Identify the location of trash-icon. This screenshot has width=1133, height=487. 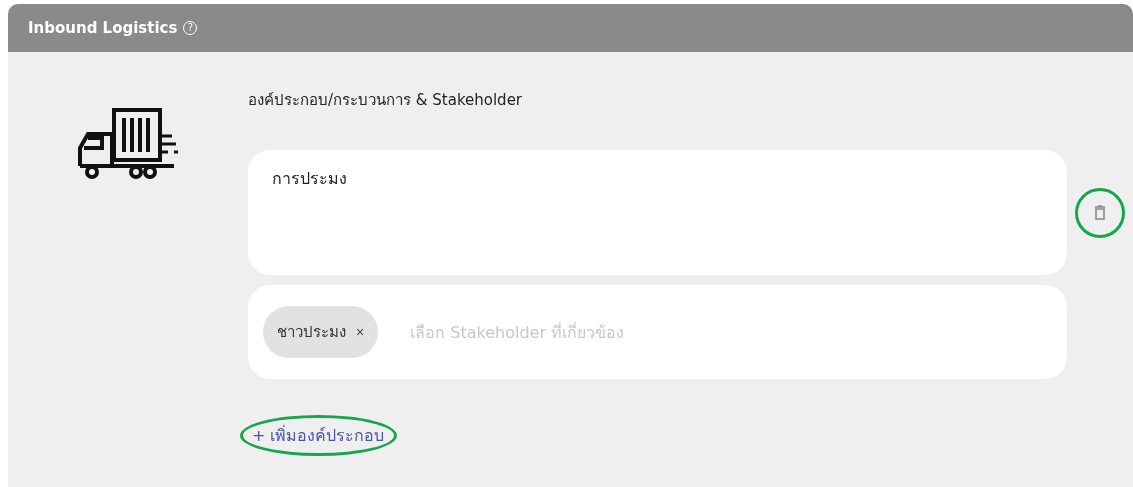
(1100, 212).